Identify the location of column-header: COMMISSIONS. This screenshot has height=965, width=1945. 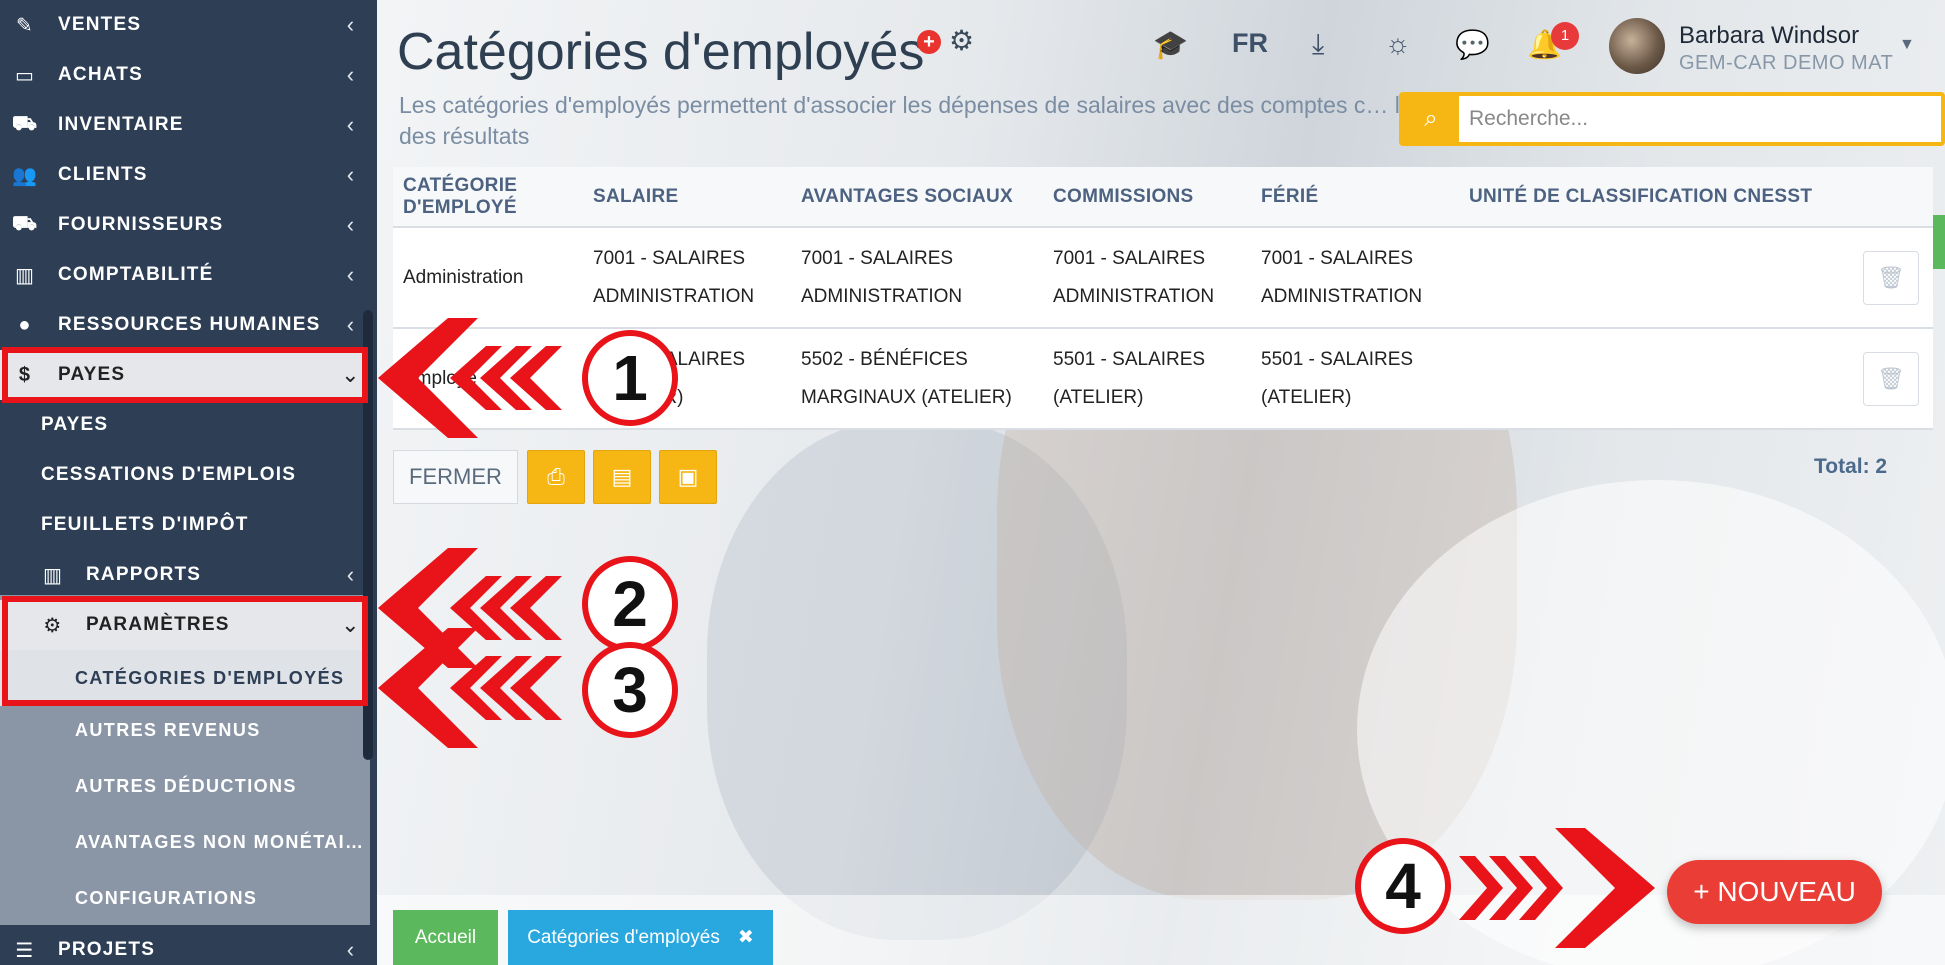
(1147, 197).